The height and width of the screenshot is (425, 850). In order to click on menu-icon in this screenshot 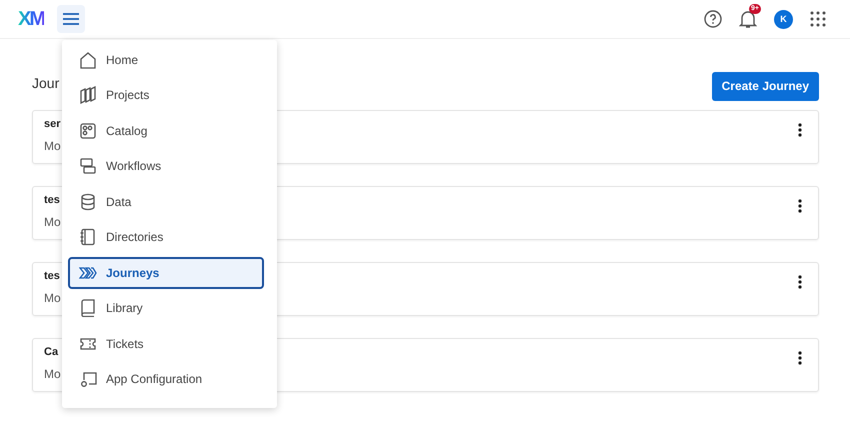, I will do `click(71, 19)`.